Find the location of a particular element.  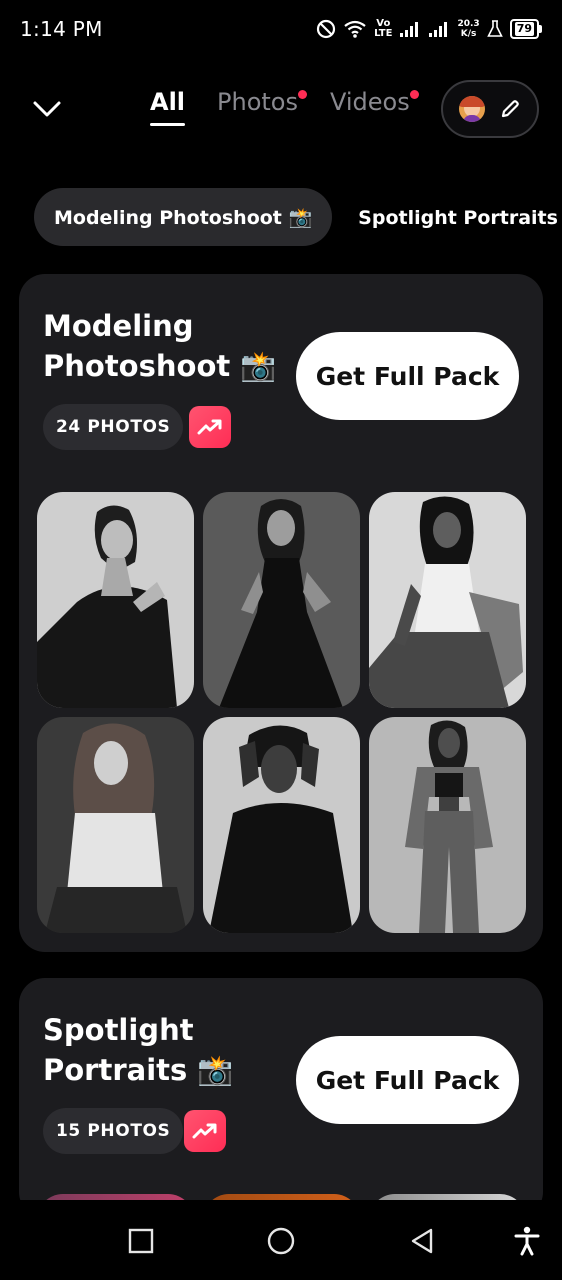

network-type: Vo LTE is located at coordinates (383, 29).